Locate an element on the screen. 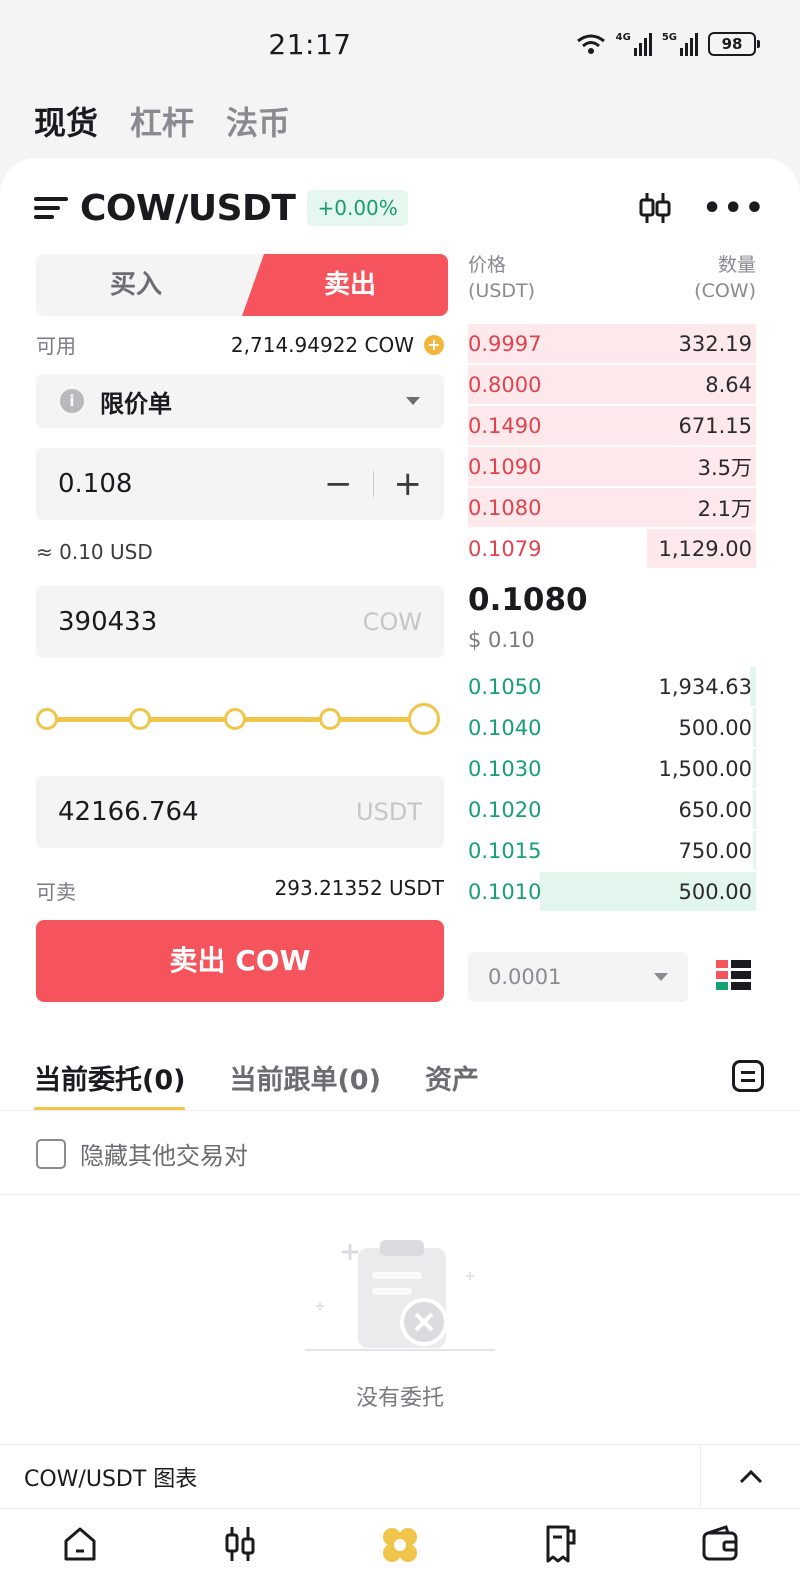 This screenshot has height=1595, width=800. candlestick-chart-icon is located at coordinates (655, 208).